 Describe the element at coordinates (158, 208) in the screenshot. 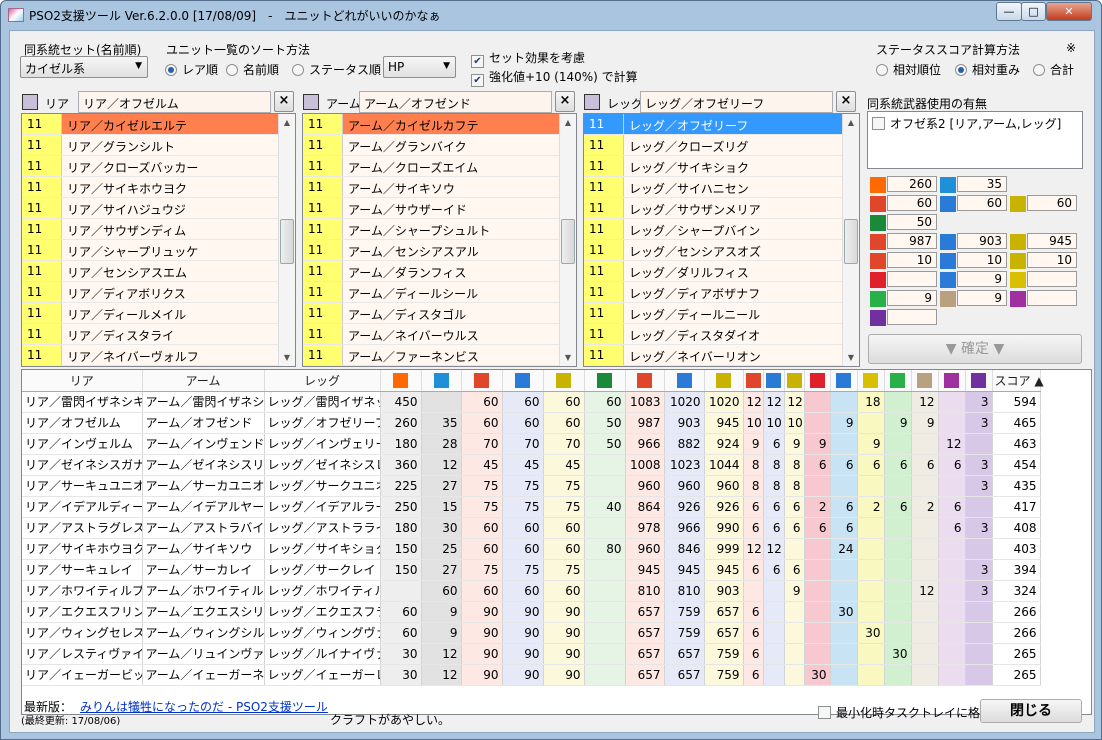

I see `list-item: 11 リア／サイハジュウジ` at that location.